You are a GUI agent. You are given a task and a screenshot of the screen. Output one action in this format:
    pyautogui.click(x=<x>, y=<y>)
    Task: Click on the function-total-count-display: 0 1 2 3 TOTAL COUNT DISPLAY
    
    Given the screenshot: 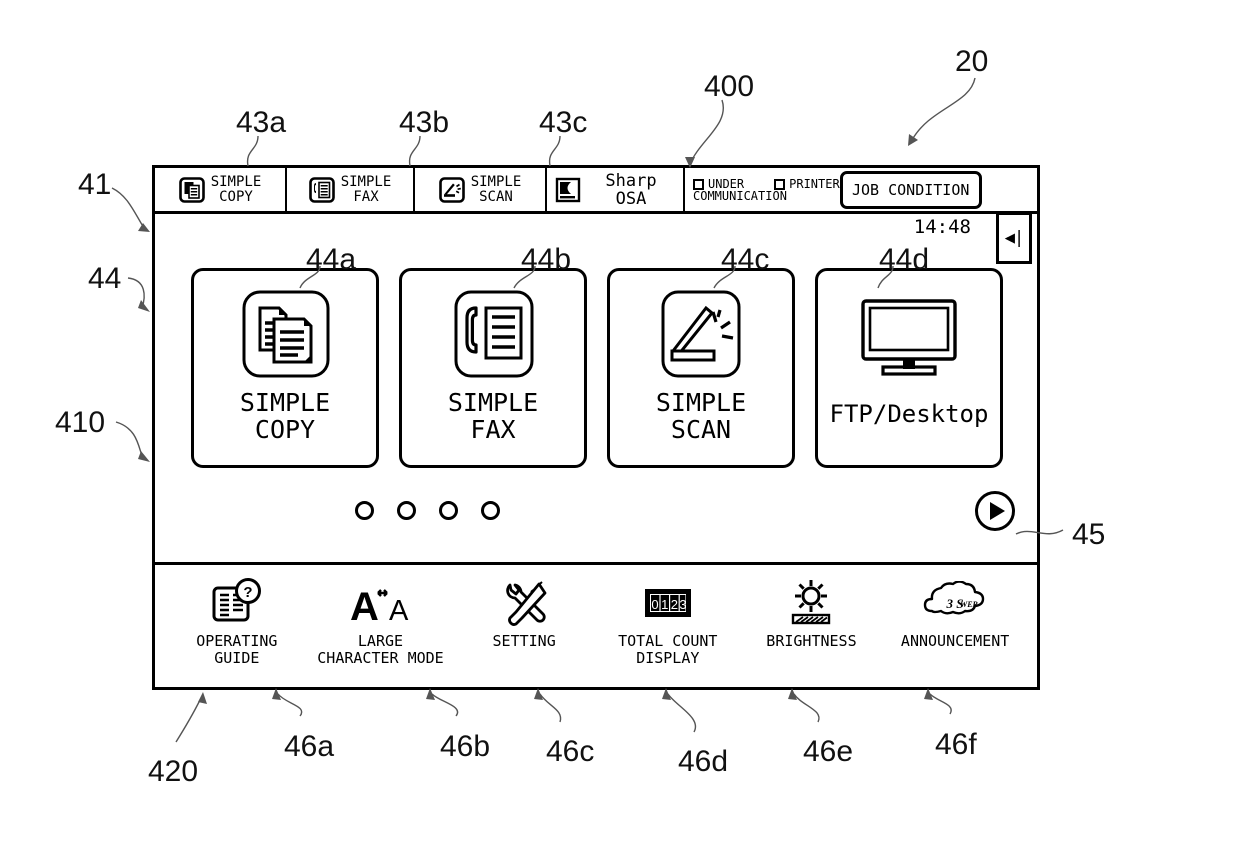 What is the action you would take?
    pyautogui.click(x=668, y=621)
    